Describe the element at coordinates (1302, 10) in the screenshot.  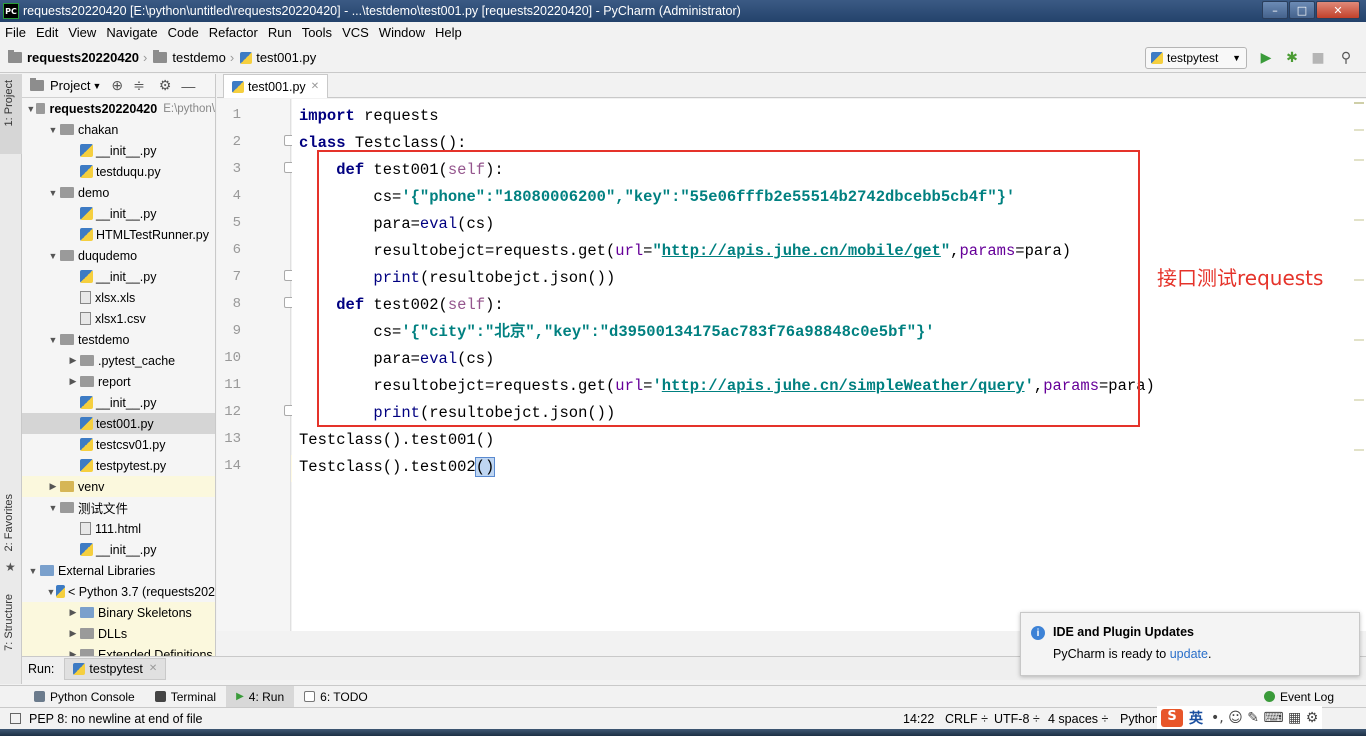
I see `maximize-button: □` at that location.